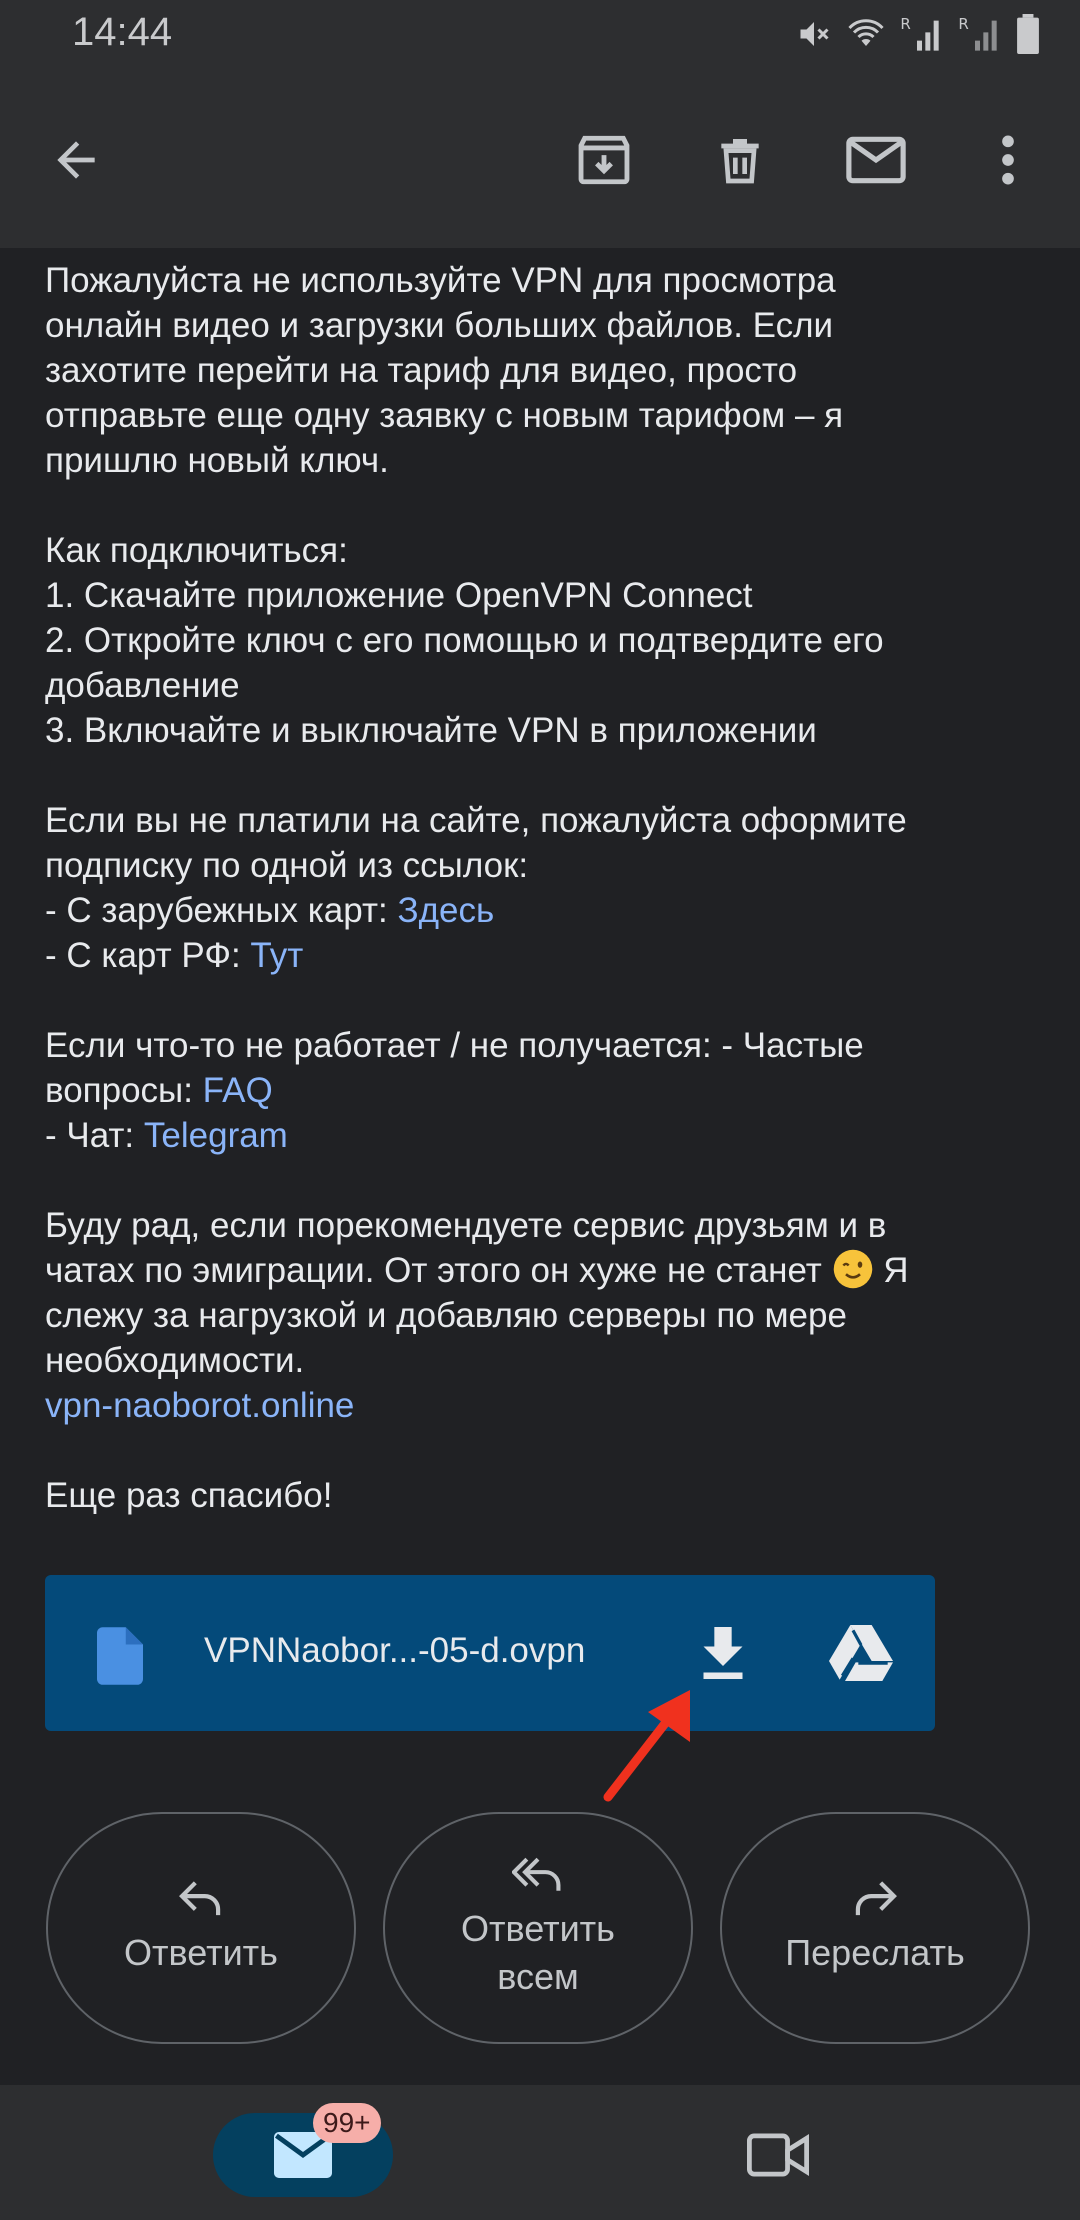  Describe the element at coordinates (540, 1135) in the screenshot. I see `text-line: - Чат: Telegram` at that location.